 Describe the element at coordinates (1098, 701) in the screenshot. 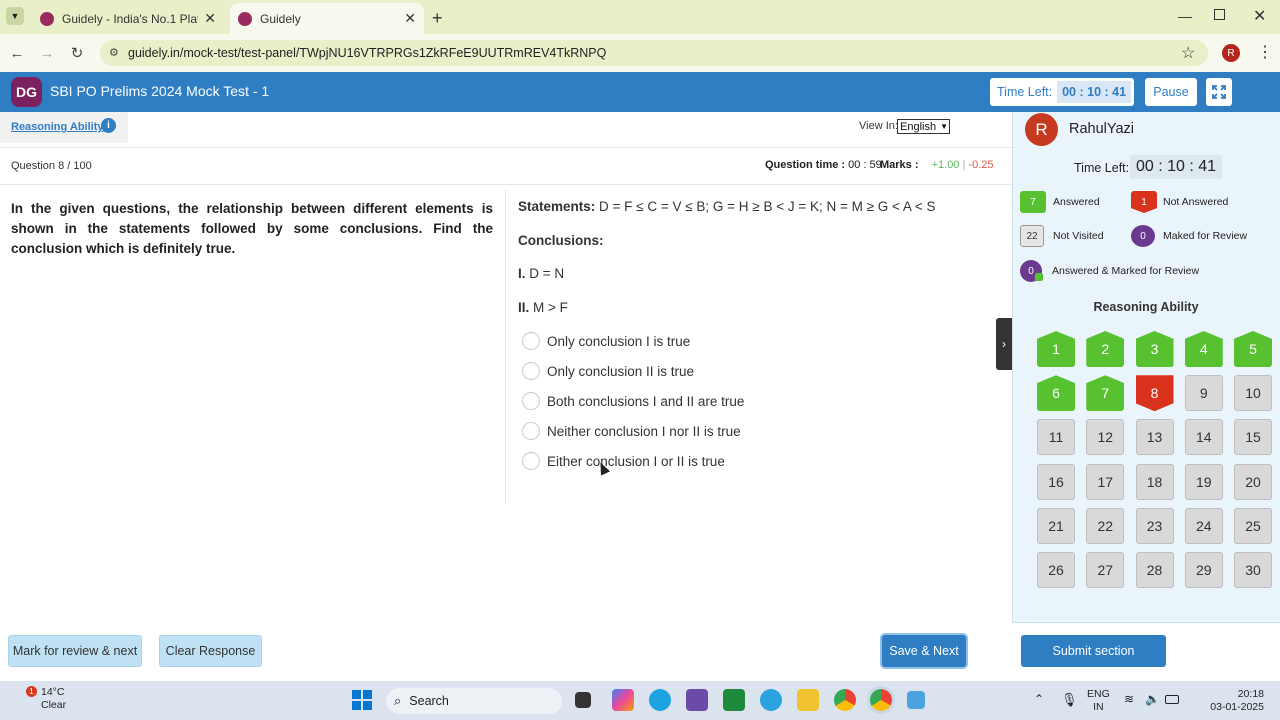

I see `language-indicator: ENG IN` at that location.